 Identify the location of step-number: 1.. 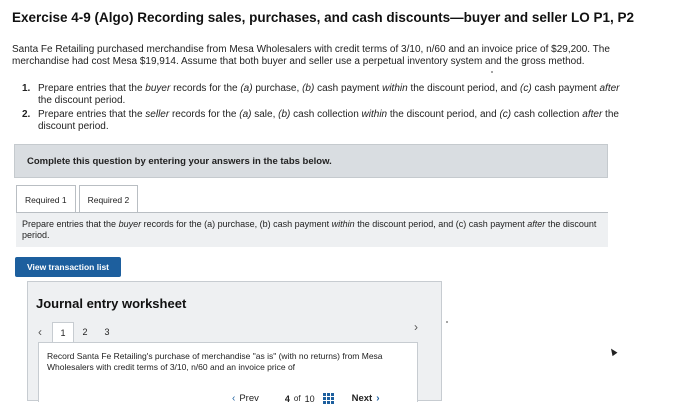
(26, 88).